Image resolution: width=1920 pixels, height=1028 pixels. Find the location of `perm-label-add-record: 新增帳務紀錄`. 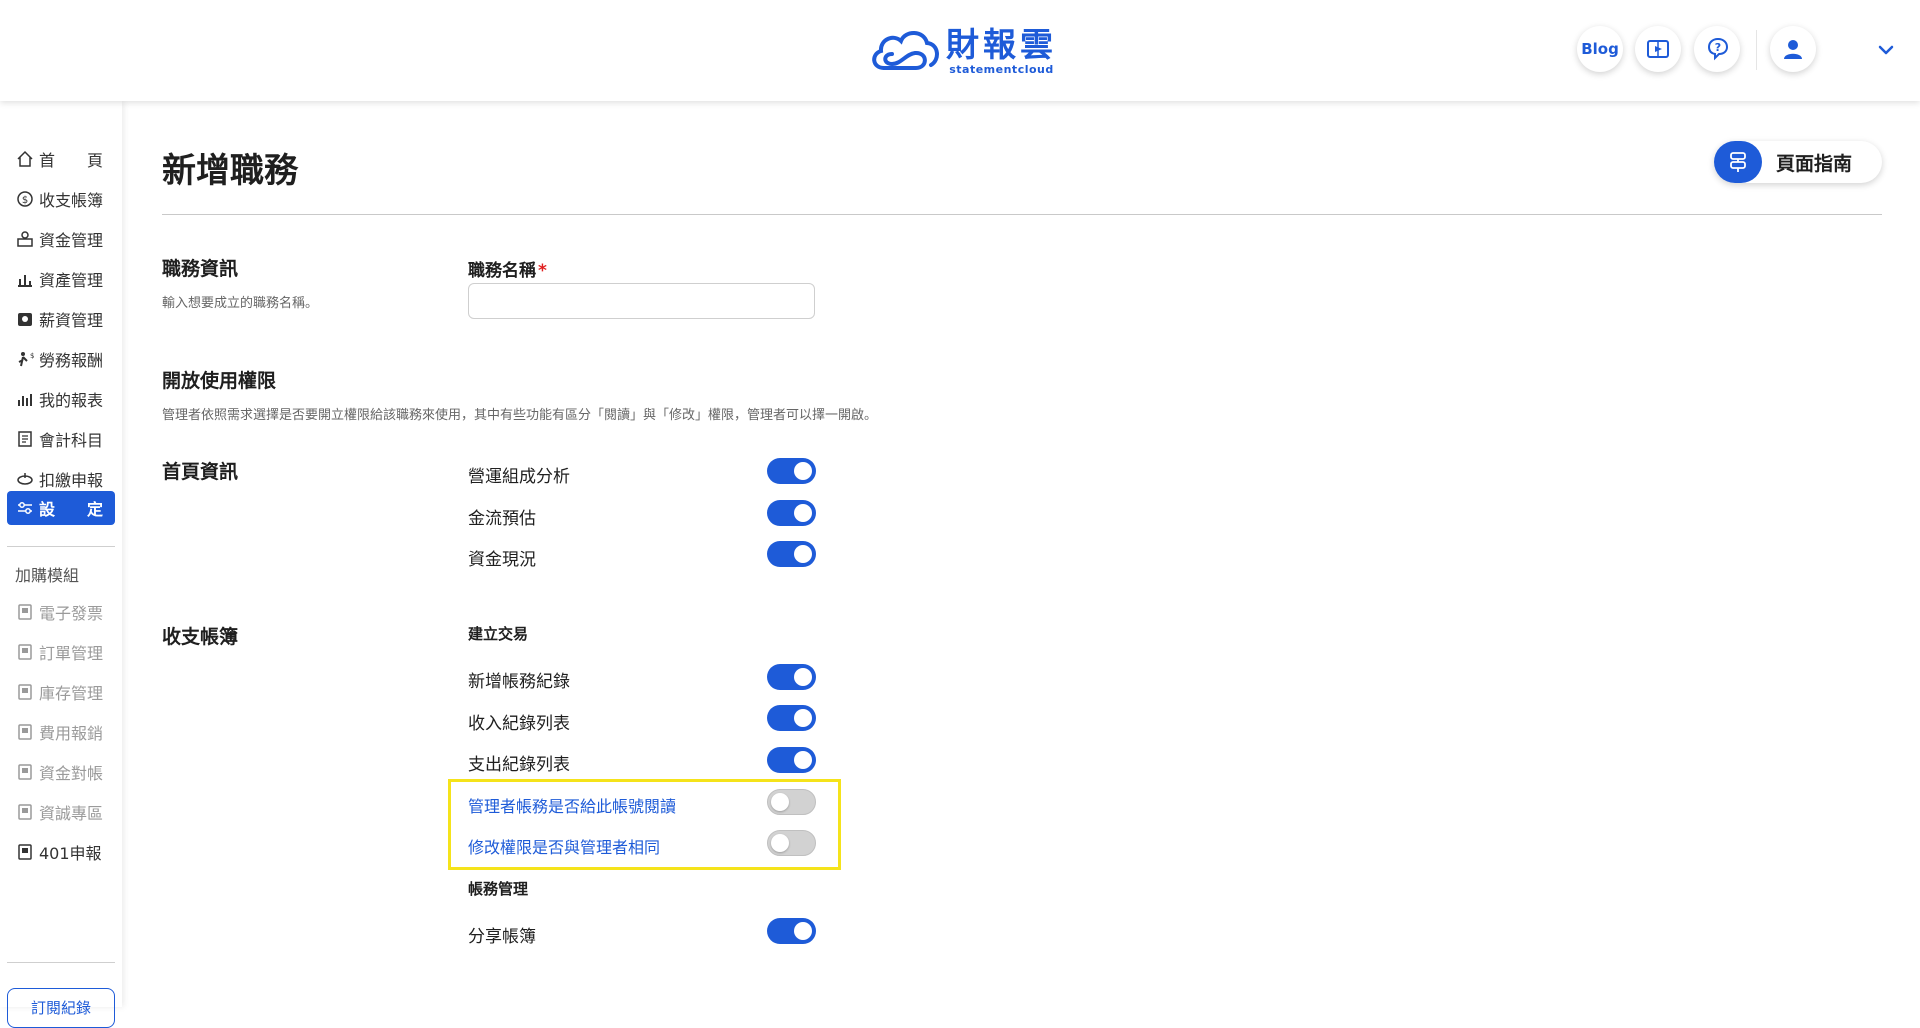

perm-label-add-record: 新增帳務紀錄 is located at coordinates (519, 682).